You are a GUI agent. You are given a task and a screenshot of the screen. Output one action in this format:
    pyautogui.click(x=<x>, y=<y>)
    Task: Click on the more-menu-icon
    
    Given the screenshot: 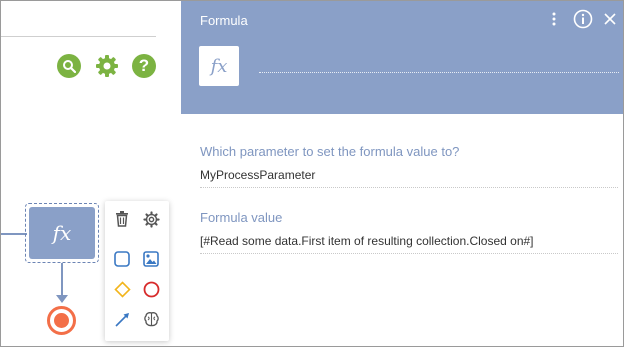 What is the action you would take?
    pyautogui.click(x=554, y=19)
    